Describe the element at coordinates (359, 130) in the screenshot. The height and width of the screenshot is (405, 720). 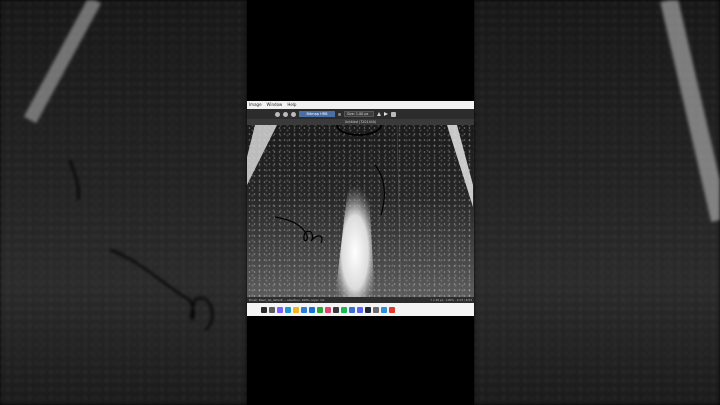
I see `sketch-arc` at that location.